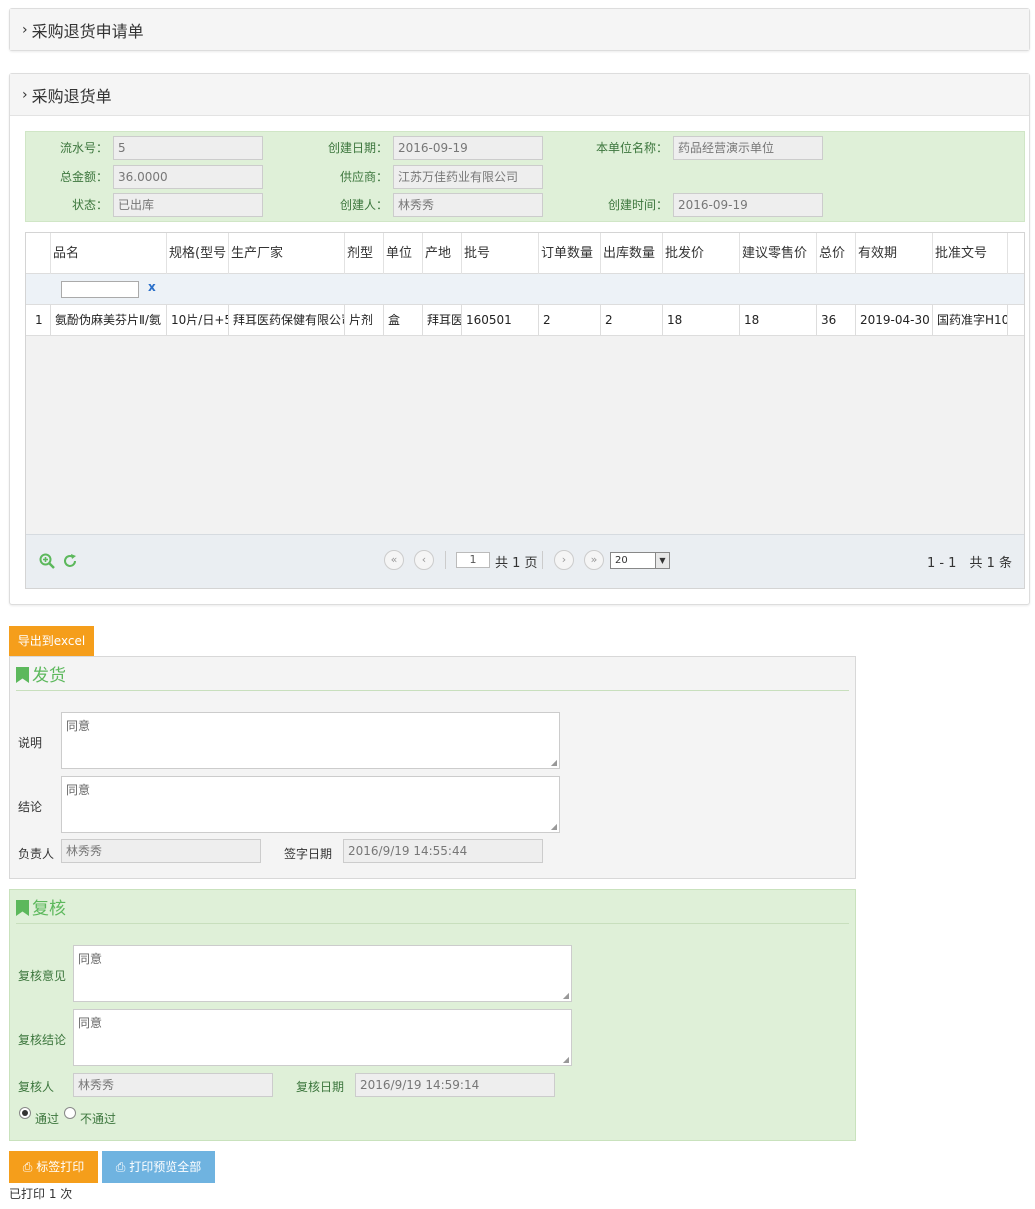  I want to click on creator-label: 创建人：, so click(363, 205).